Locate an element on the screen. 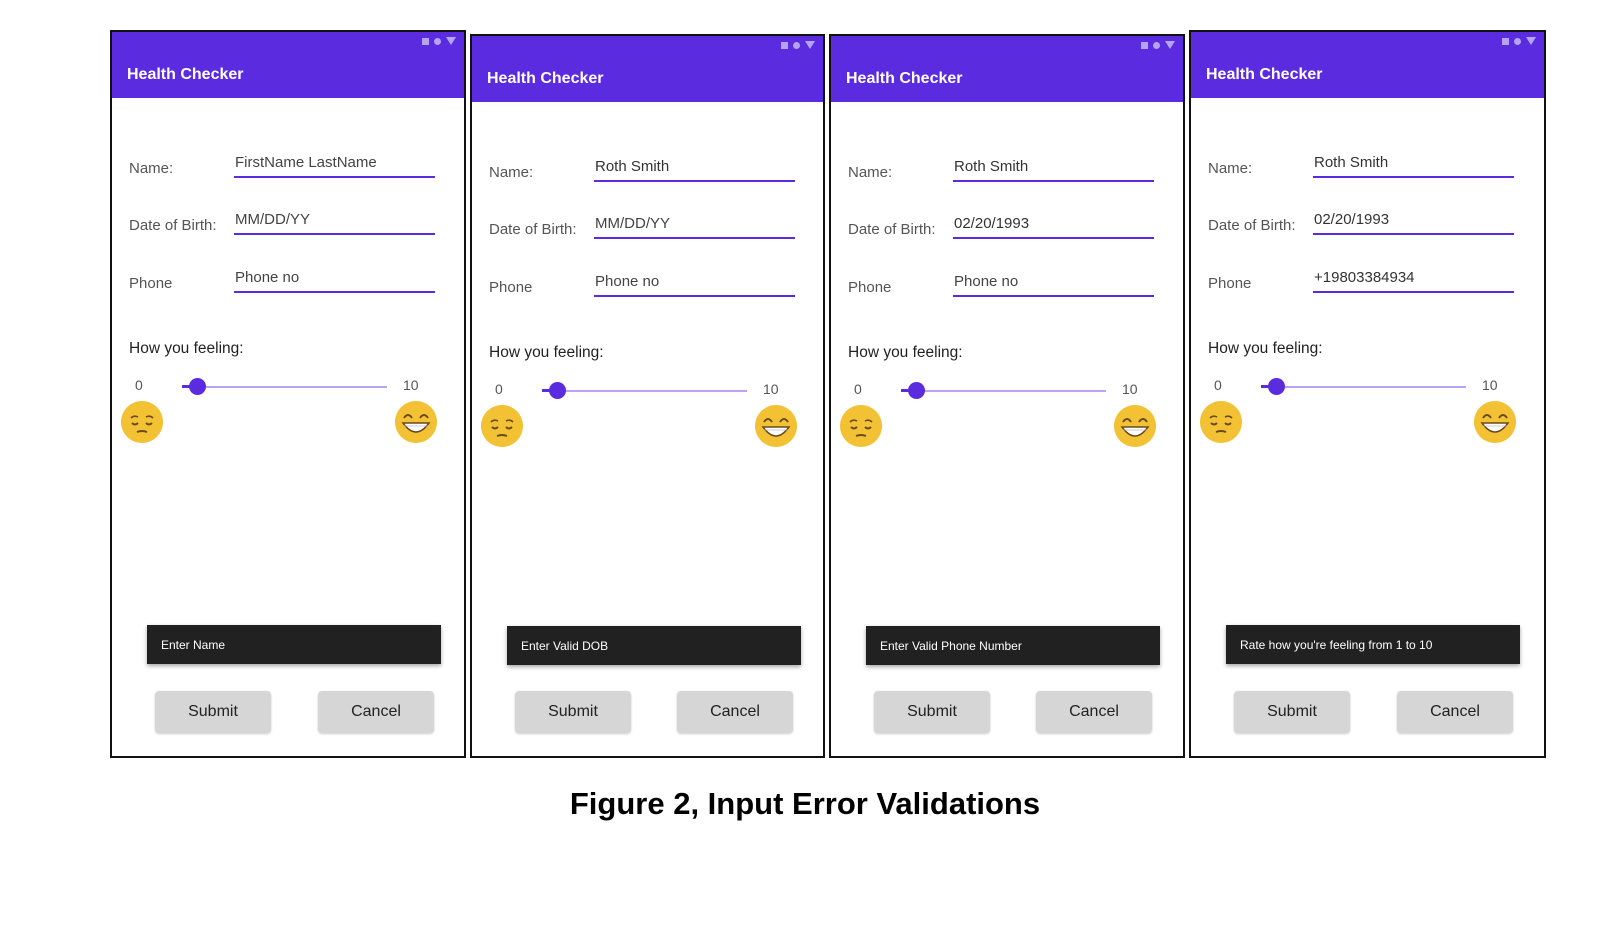  phone-row: Phone +19803384934 is located at coordinates (1367, 282).